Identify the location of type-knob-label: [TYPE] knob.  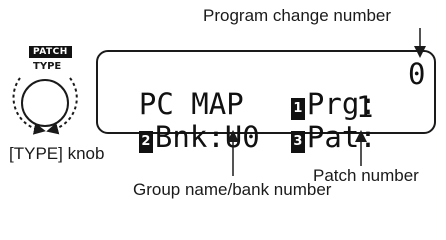
(57, 153).